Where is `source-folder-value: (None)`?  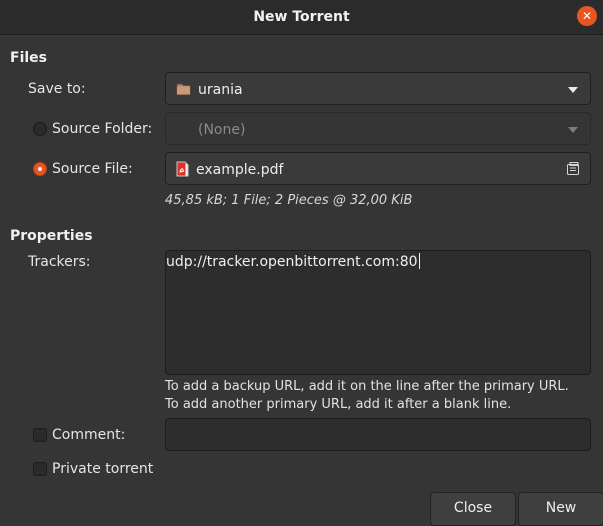
source-folder-value: (None) is located at coordinates (222, 130).